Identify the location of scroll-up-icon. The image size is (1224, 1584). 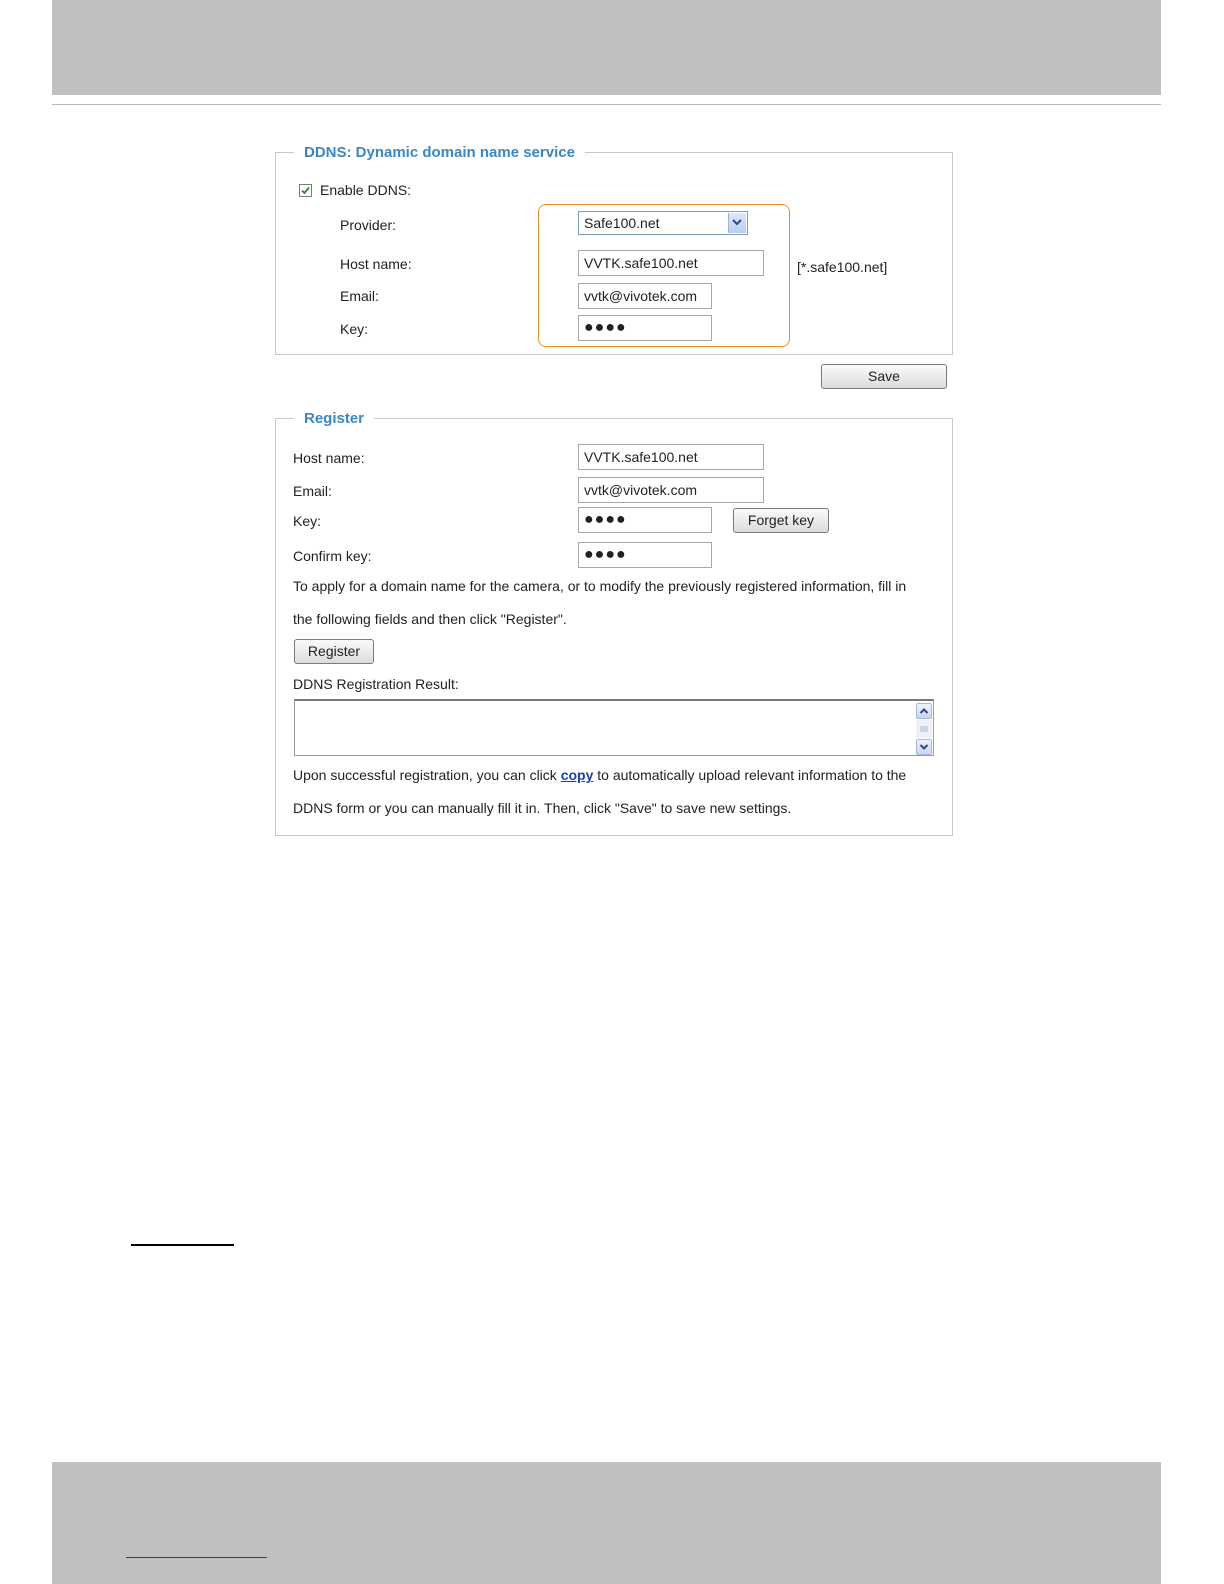
(924, 711).